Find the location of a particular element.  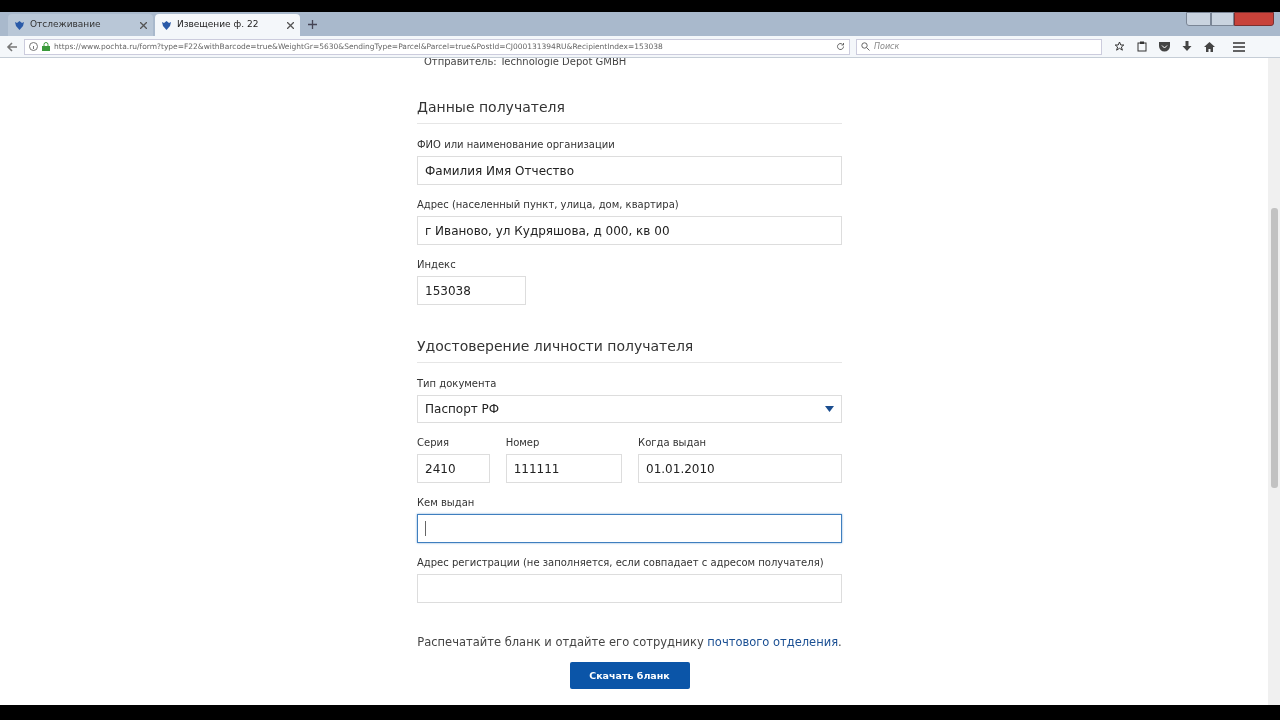

browser-tab: Извещение ф. 22 is located at coordinates (227, 25).